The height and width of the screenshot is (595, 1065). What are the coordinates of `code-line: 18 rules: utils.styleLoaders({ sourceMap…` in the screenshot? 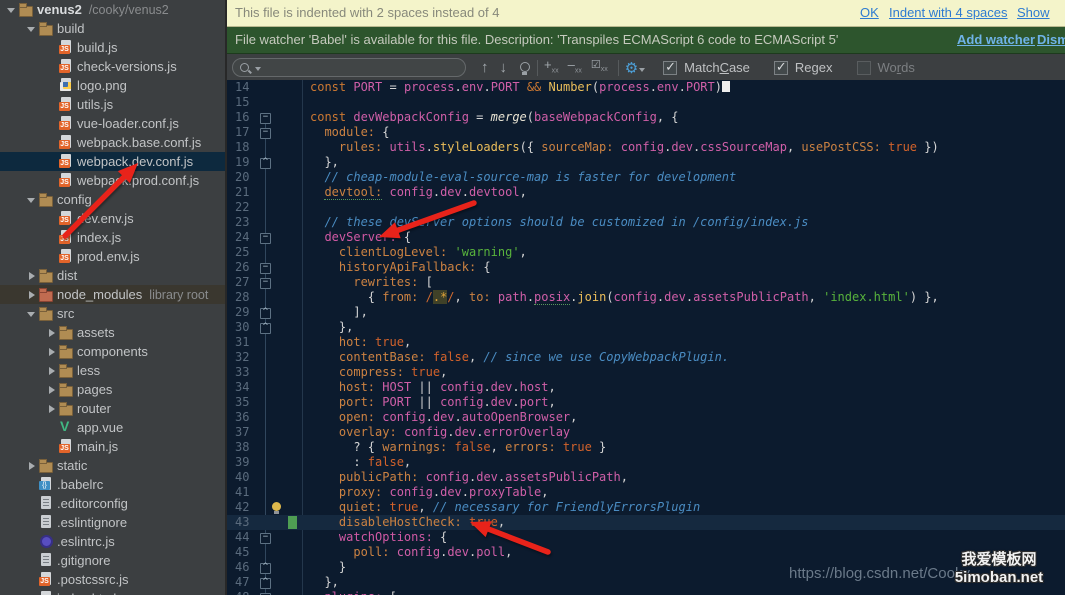 It's located at (646, 147).